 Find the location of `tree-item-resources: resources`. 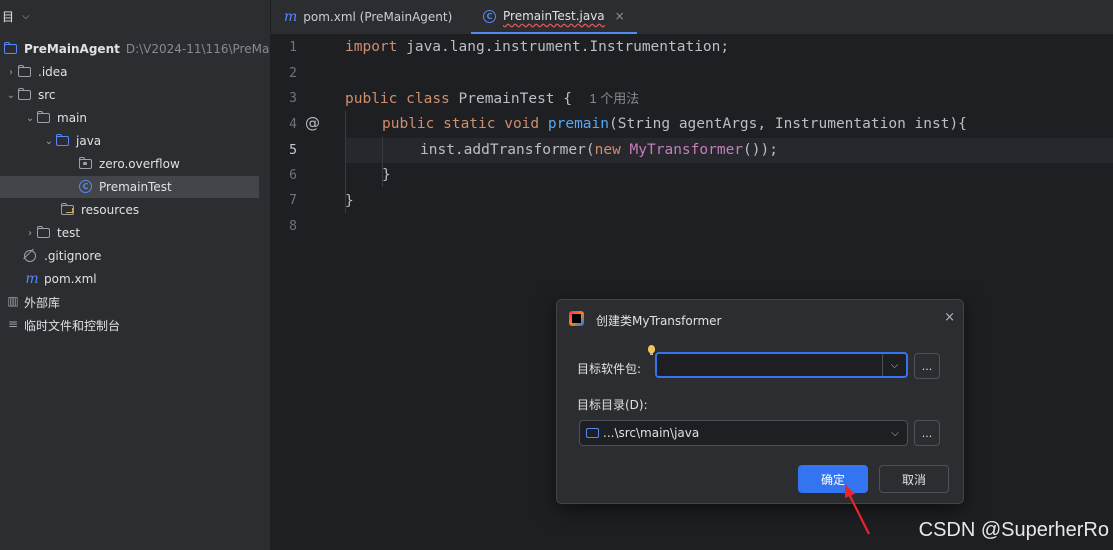

tree-item-resources: resources is located at coordinates (100, 210).